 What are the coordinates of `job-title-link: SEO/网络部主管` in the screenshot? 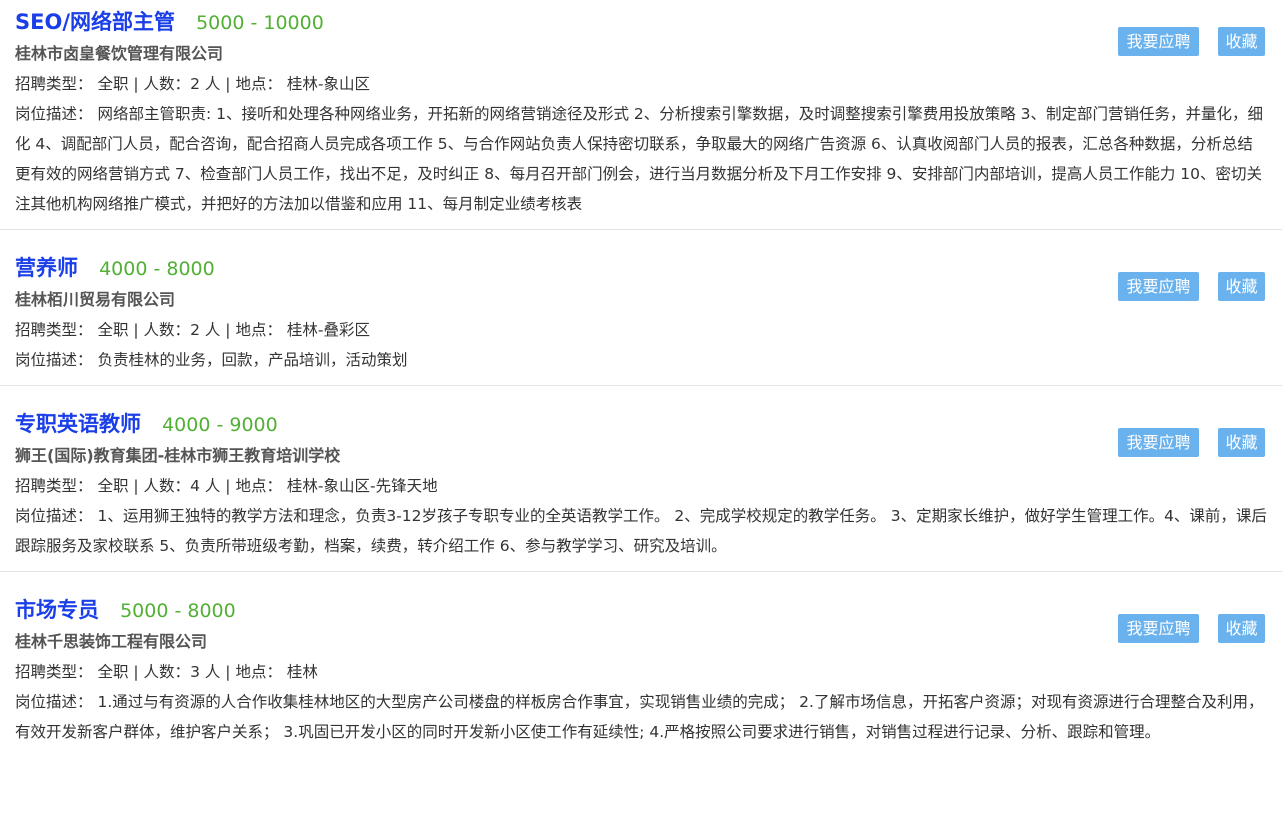 It's located at (95, 22).